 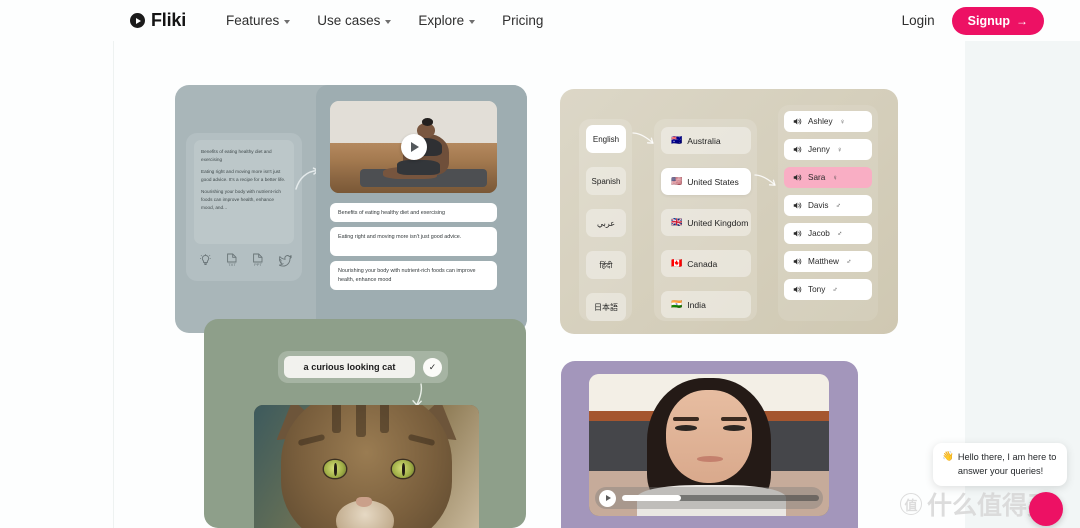 I want to click on language-option-spanish: Spanish, so click(x=606, y=181).